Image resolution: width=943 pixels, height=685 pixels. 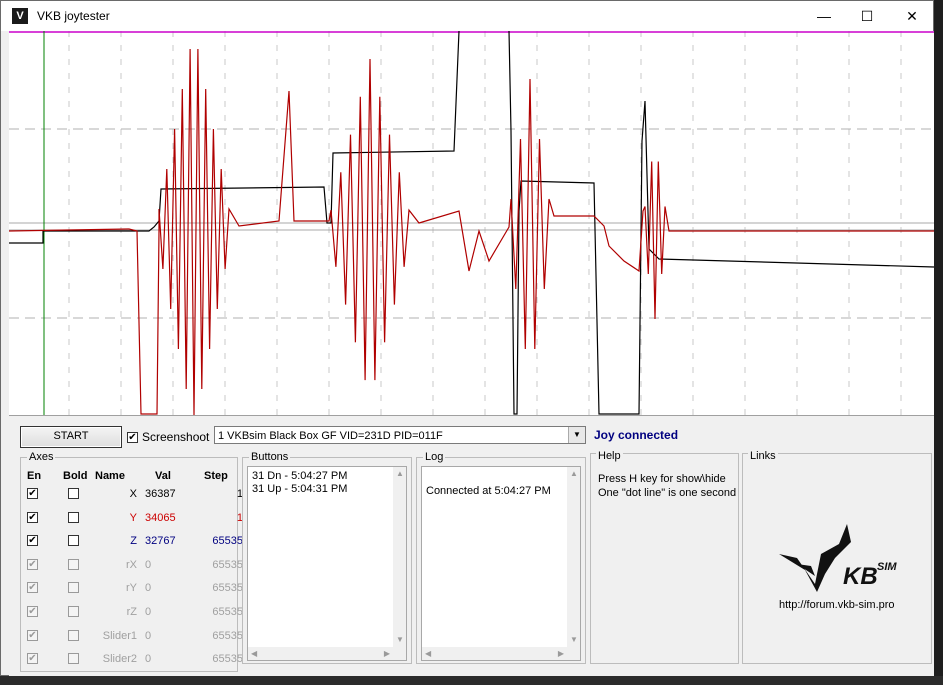 I want to click on axis-name: Z, so click(x=133, y=541).